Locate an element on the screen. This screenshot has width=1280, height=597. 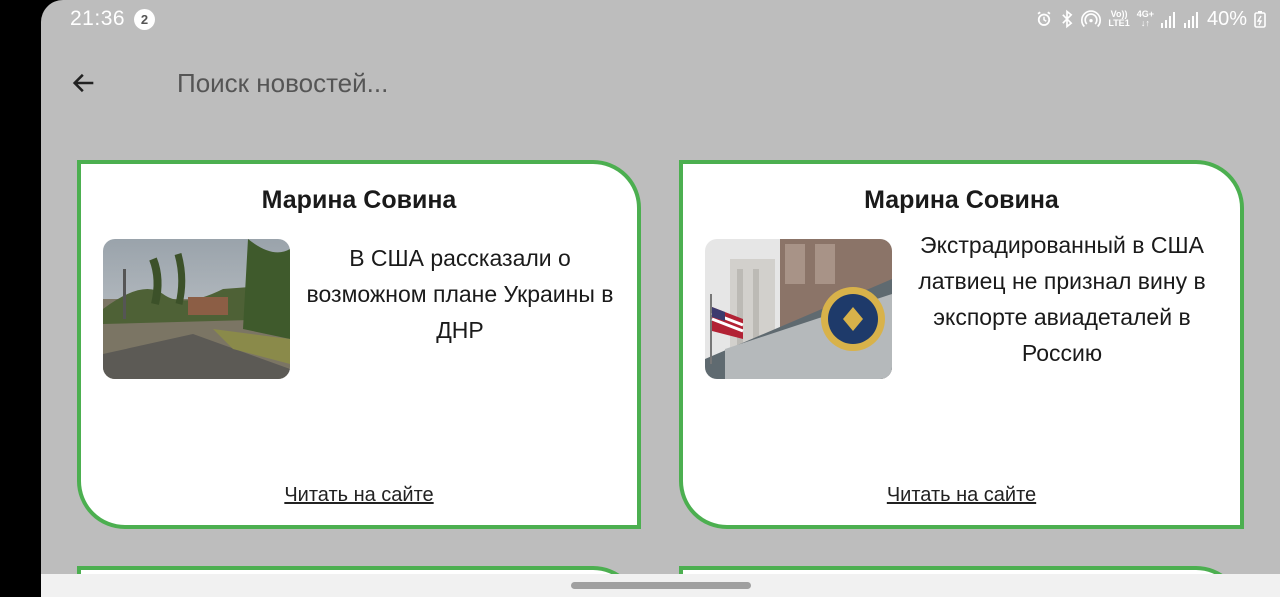
hotspot-icon is located at coordinates (1091, 19).